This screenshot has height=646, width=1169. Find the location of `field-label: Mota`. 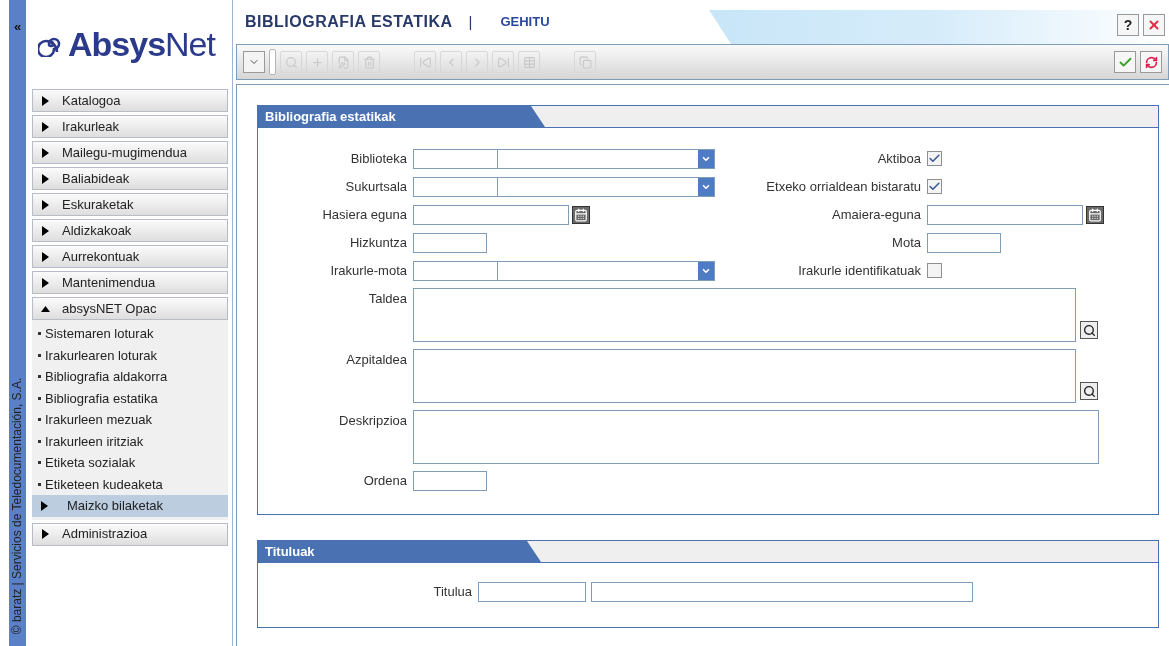

field-label: Mota is located at coordinates (906, 242).